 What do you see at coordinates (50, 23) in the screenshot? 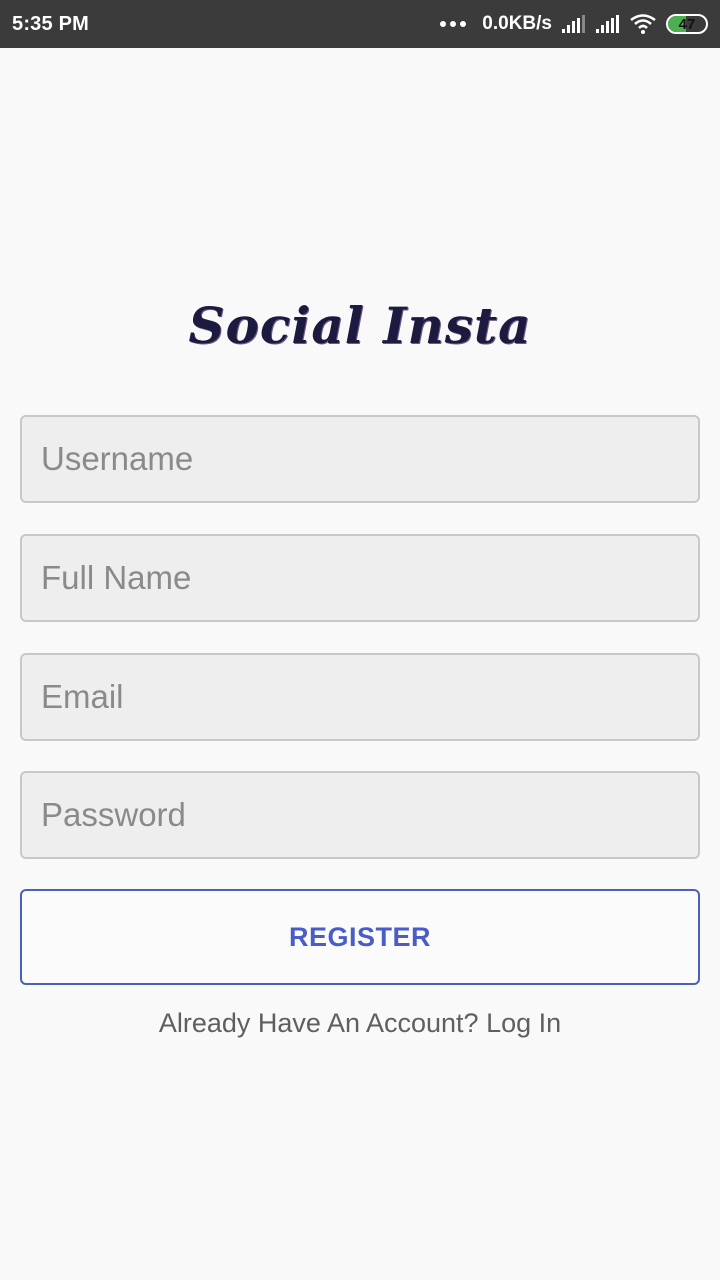
I see `status-time: 5:35 PM` at bounding box center [50, 23].